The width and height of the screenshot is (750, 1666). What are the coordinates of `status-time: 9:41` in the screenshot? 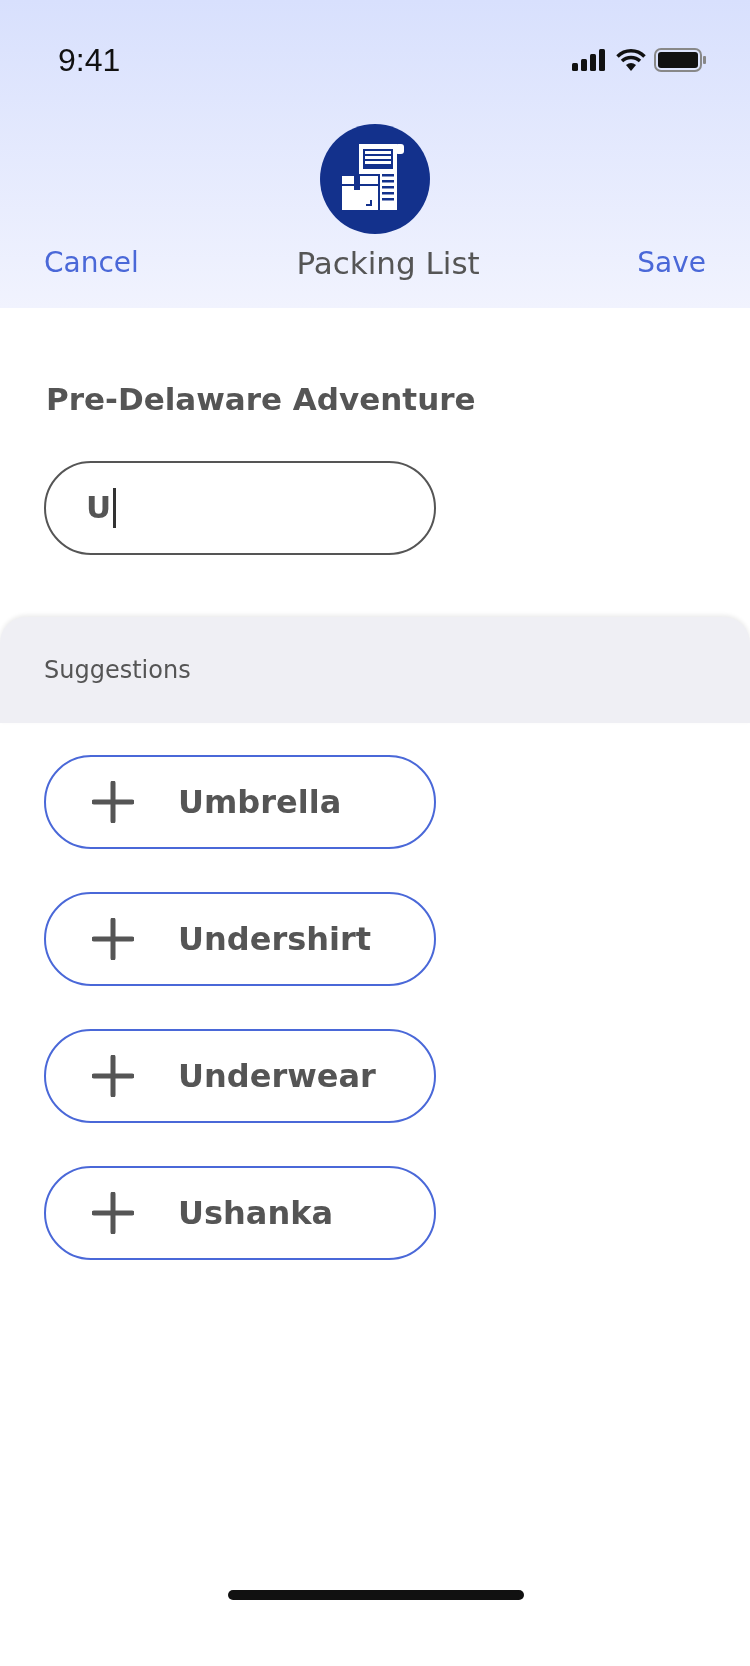 It's located at (89, 60).